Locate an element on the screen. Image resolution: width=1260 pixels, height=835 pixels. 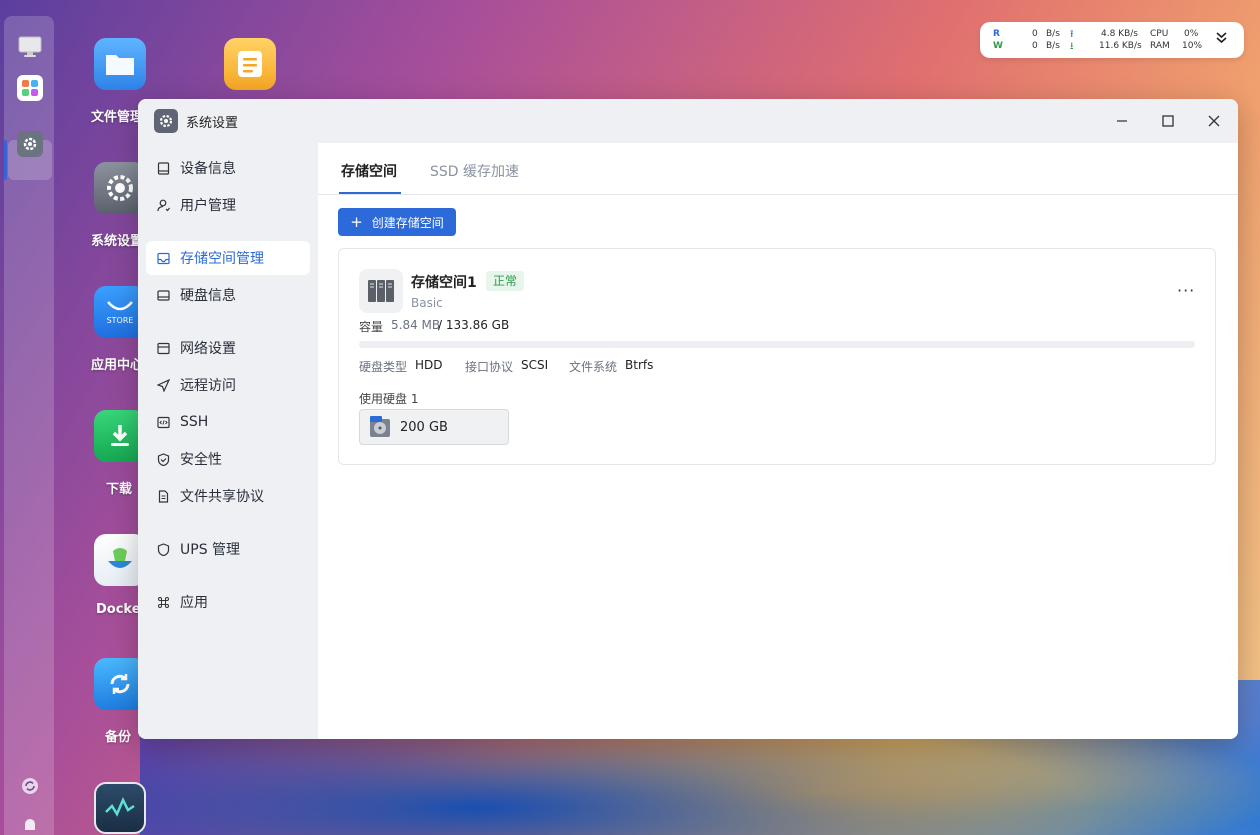
send-icon is located at coordinates (163, 385).